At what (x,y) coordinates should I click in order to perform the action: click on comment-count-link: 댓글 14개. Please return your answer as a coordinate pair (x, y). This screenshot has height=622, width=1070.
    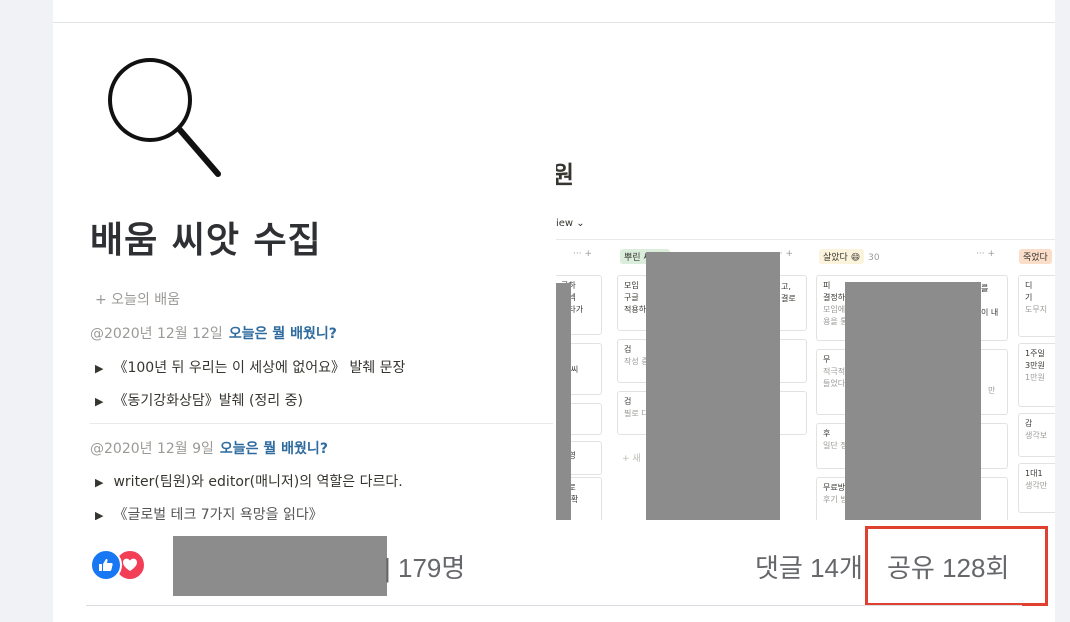
    Looking at the image, I should click on (809, 566).